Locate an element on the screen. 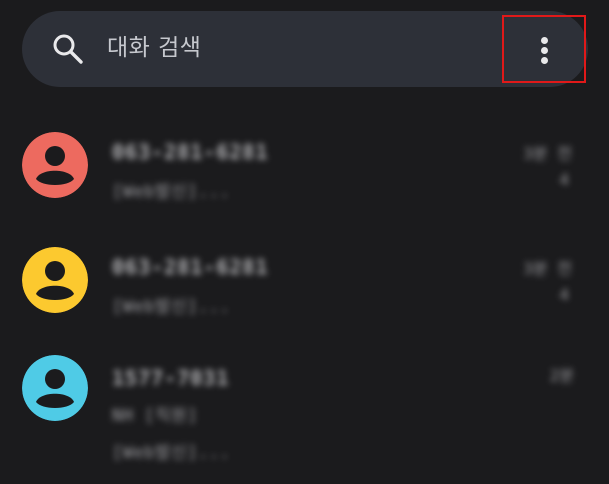  message-preview: NH [직원] is located at coordinates (155, 416).